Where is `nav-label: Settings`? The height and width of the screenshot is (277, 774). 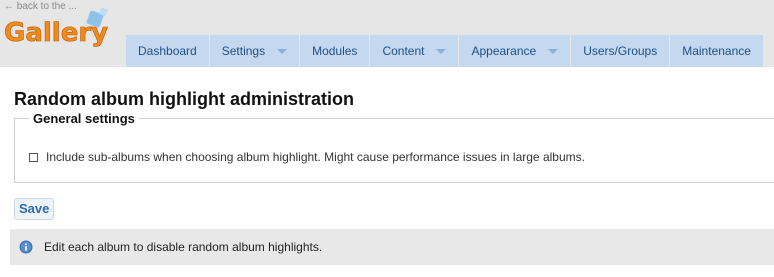 nav-label: Settings is located at coordinates (243, 51).